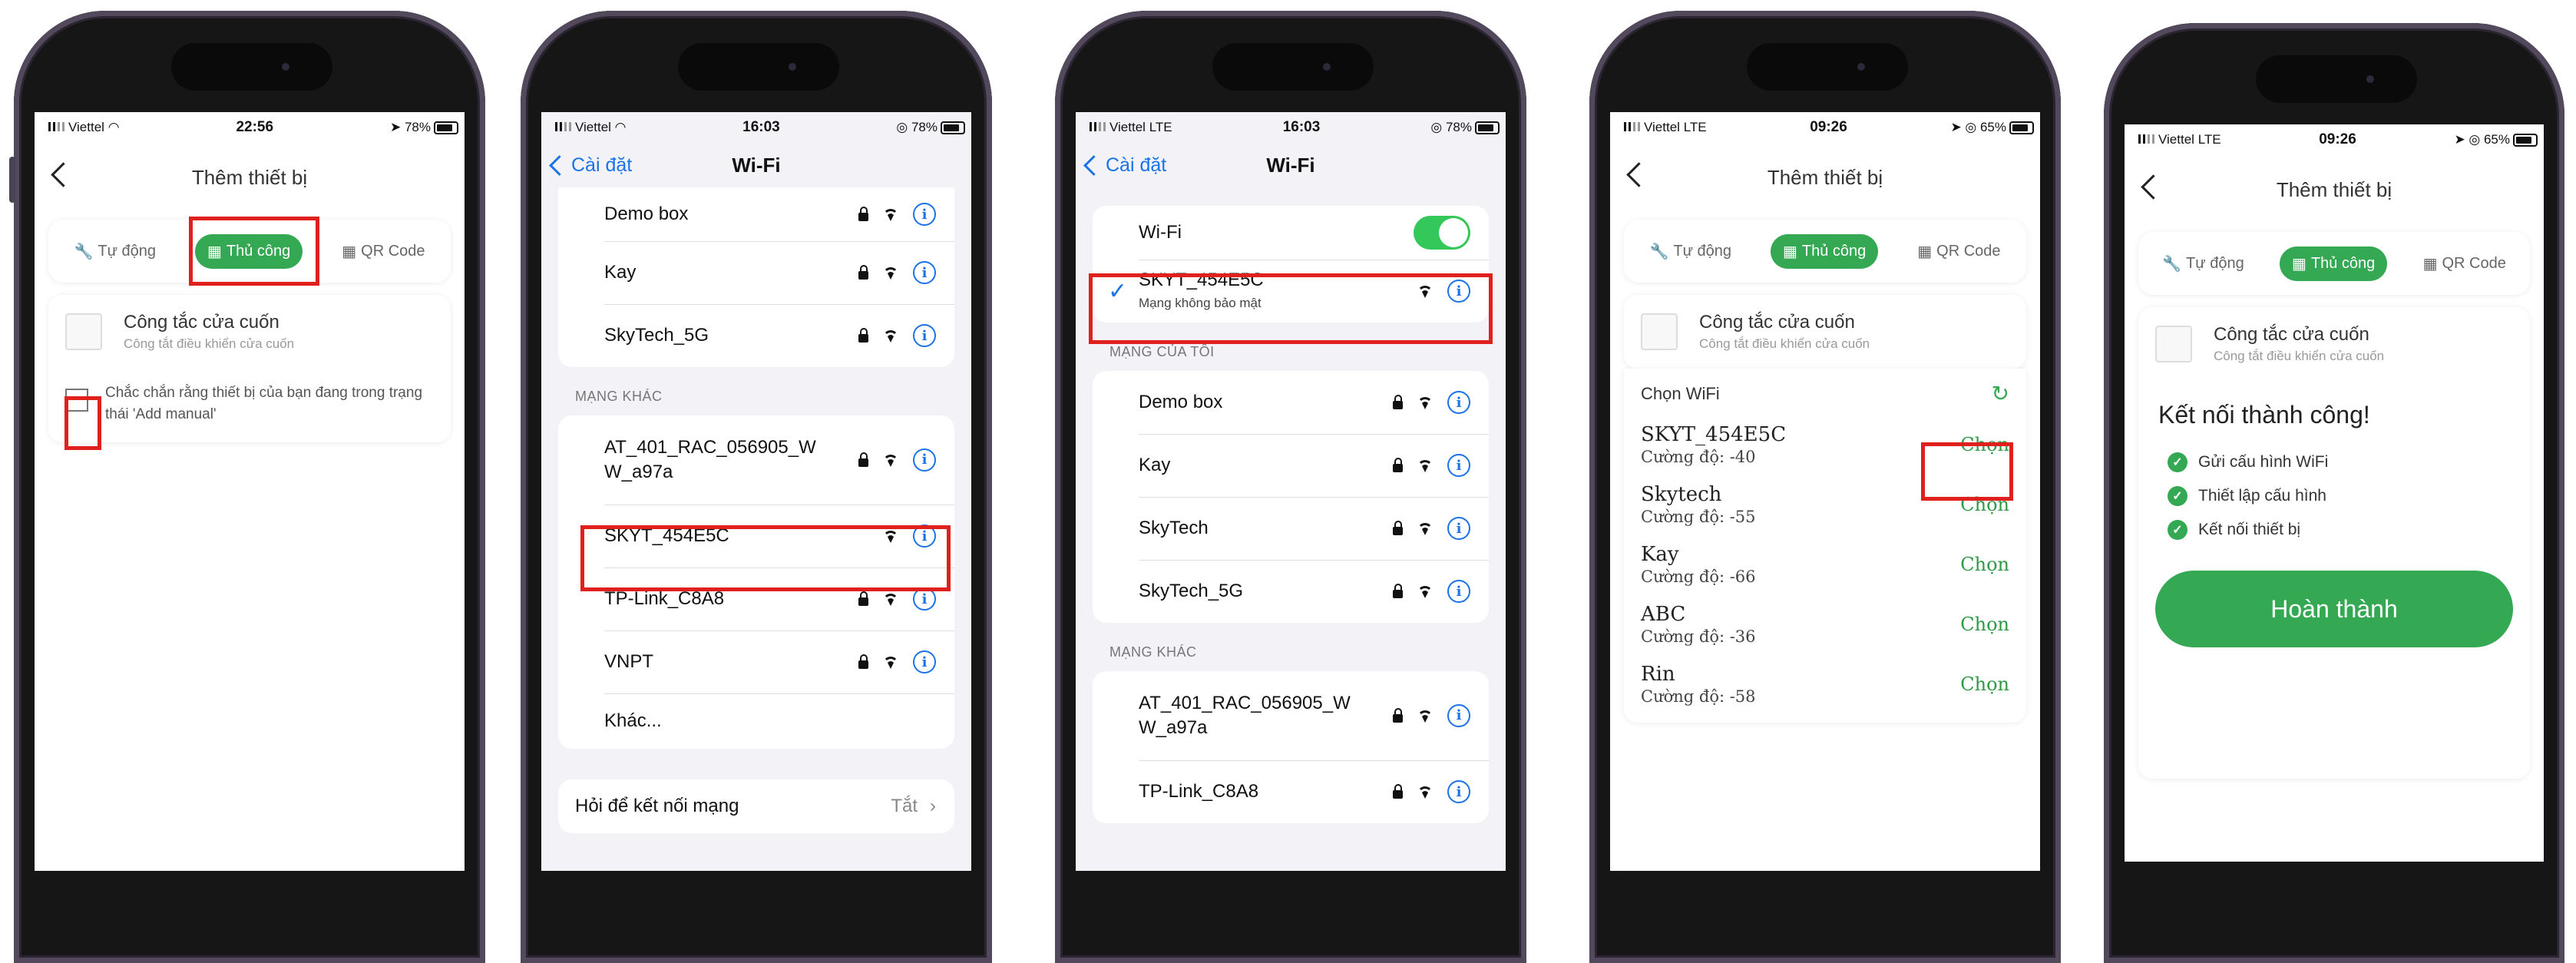 The width and height of the screenshot is (2576, 963). Describe the element at coordinates (1153, 652) in the screenshot. I see `section-header-other: MẠNG KHÁC` at that location.